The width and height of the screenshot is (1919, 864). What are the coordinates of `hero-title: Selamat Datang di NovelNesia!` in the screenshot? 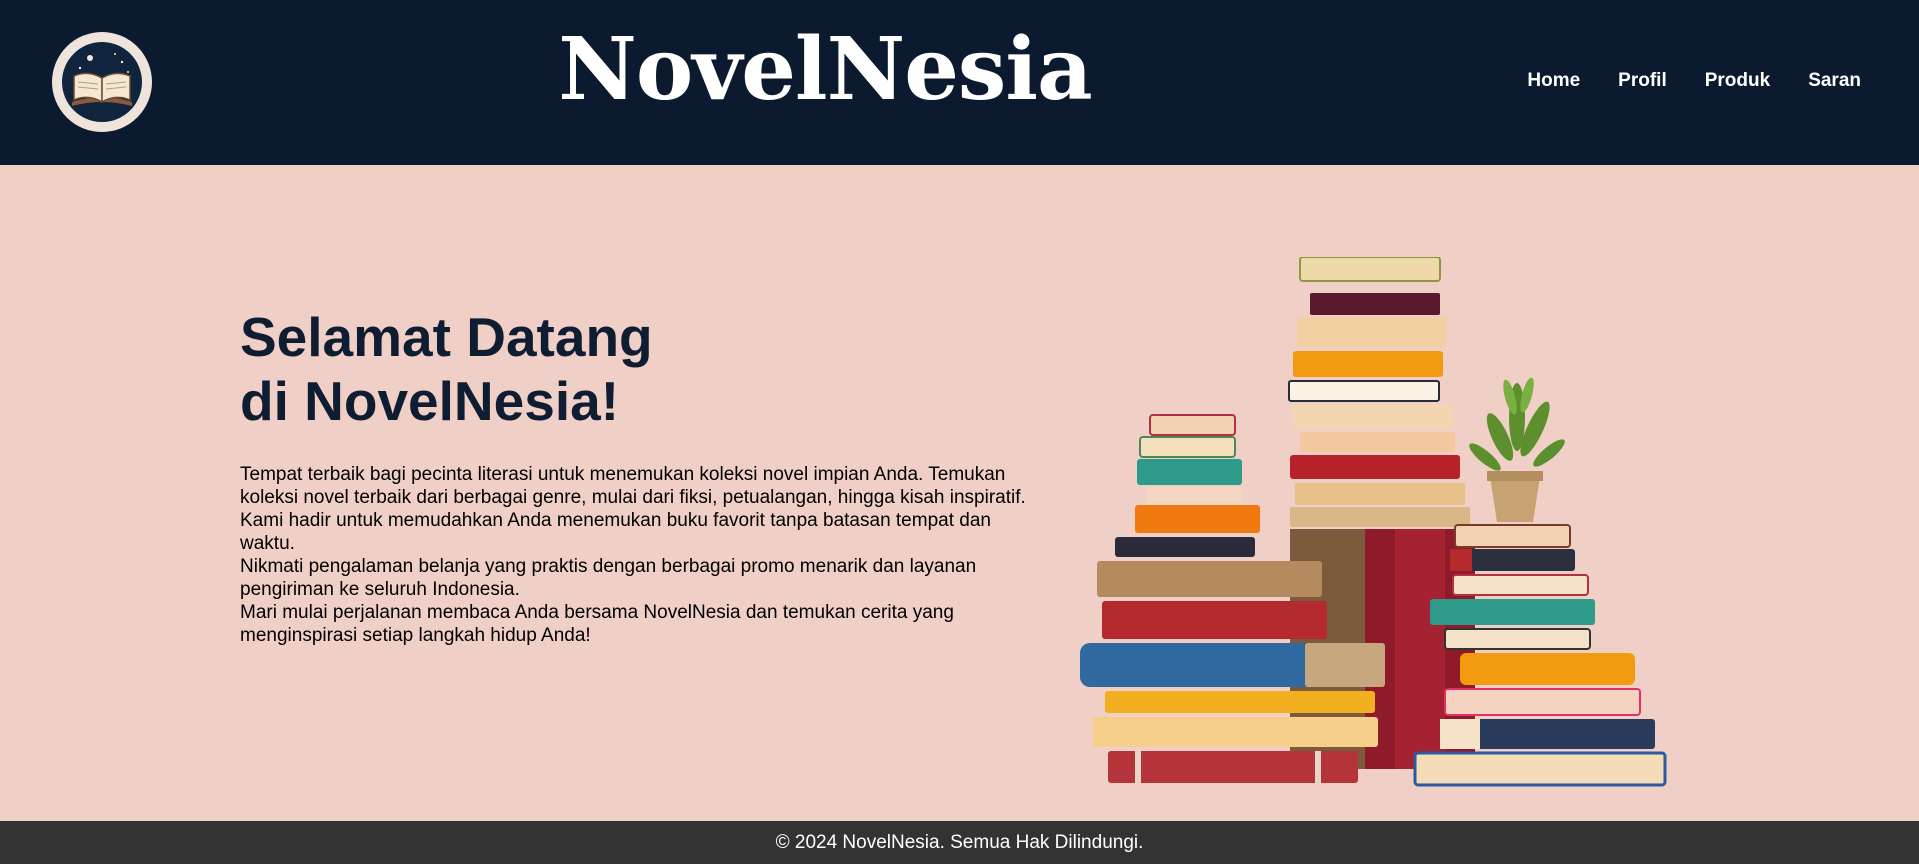 It's located at (446, 369).